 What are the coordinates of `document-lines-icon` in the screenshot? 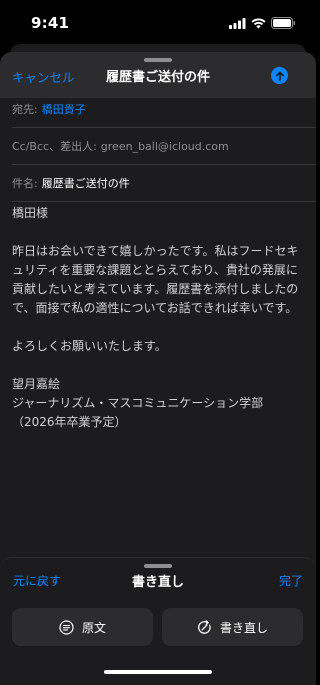 It's located at (66, 627).